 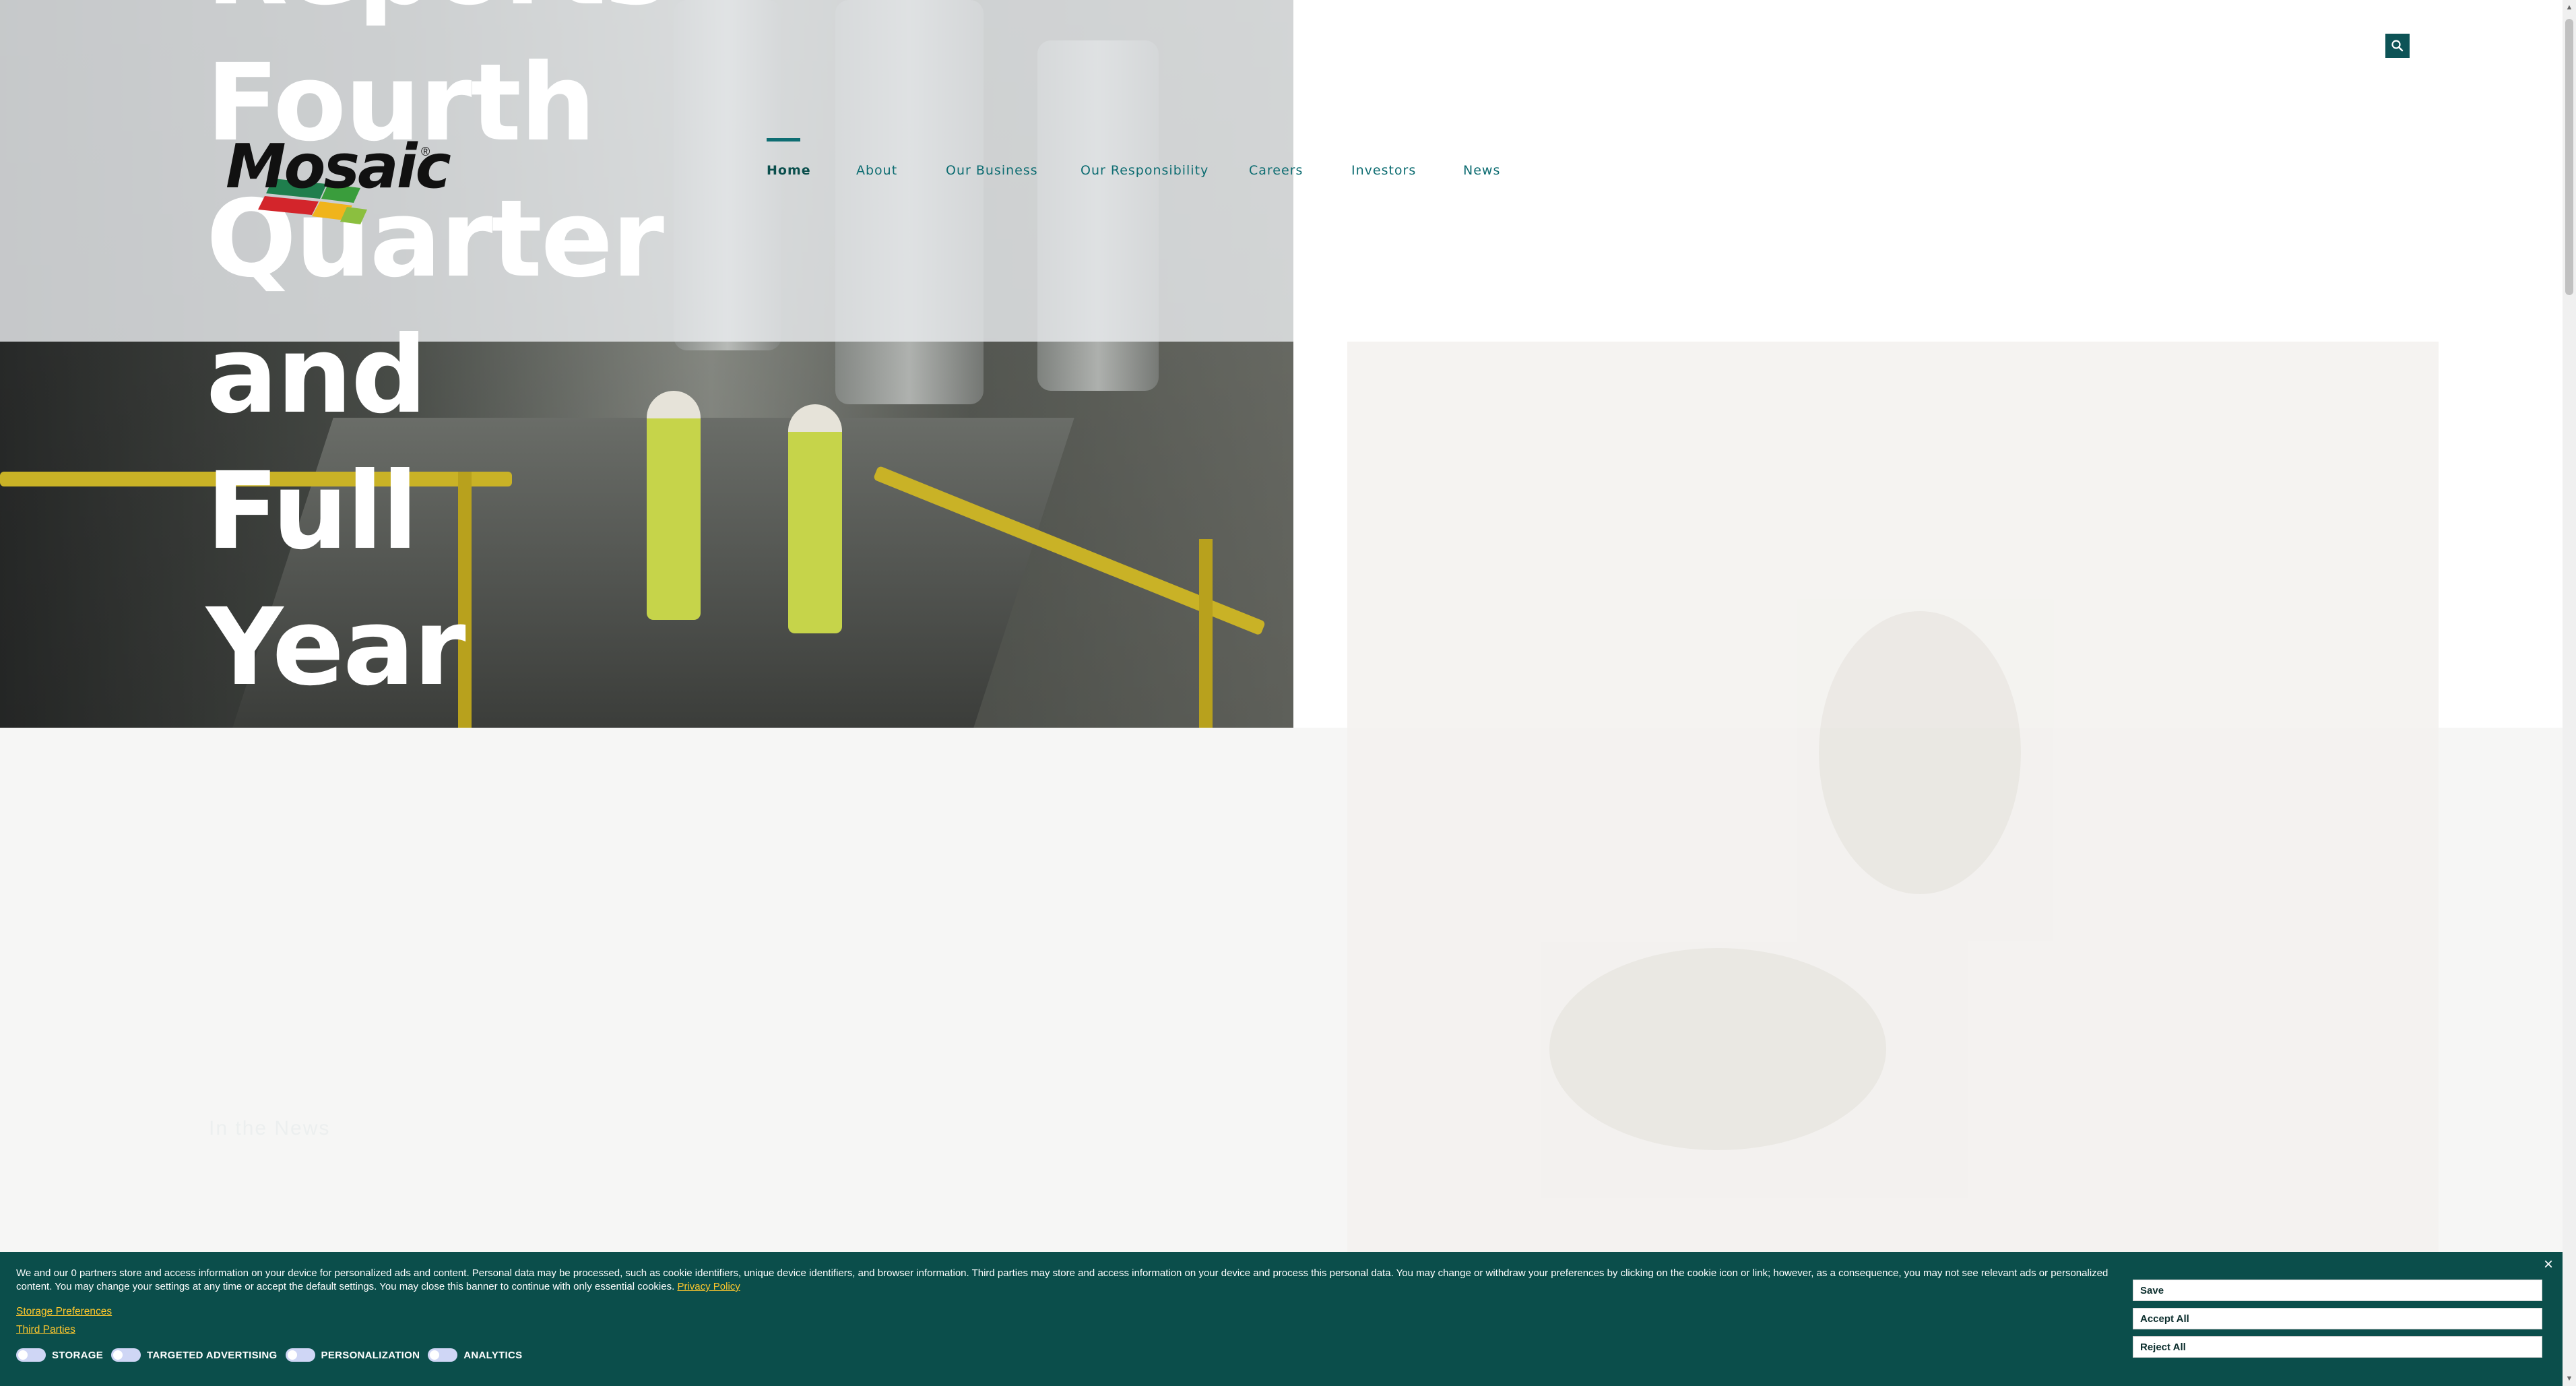 What do you see at coordinates (877, 171) in the screenshot?
I see `nav-item-about: About` at bounding box center [877, 171].